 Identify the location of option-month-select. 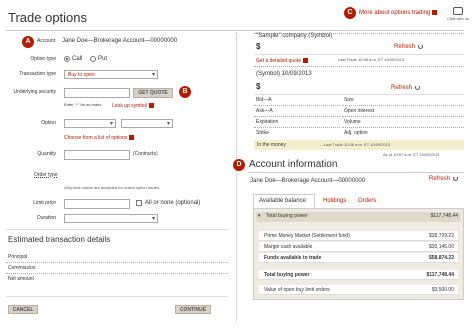
(90, 123).